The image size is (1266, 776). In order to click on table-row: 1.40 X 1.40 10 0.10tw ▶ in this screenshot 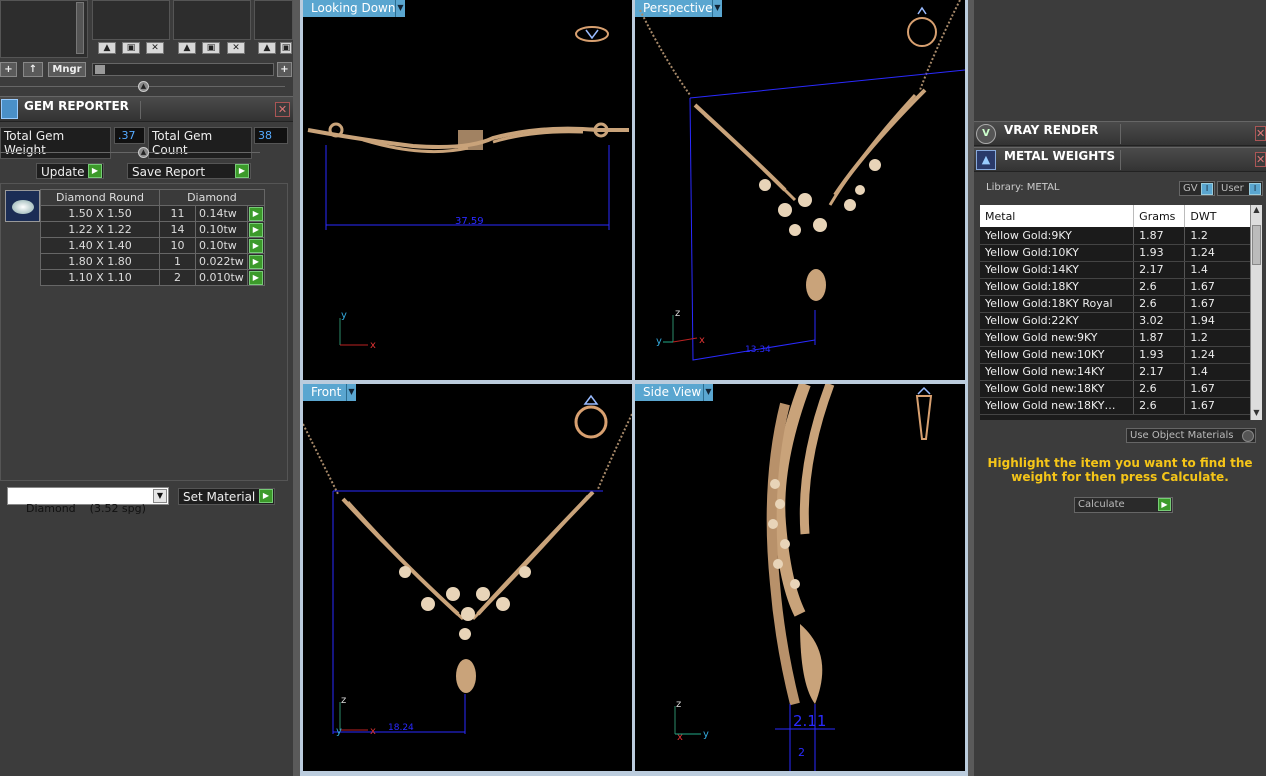, I will do `click(152, 245)`.